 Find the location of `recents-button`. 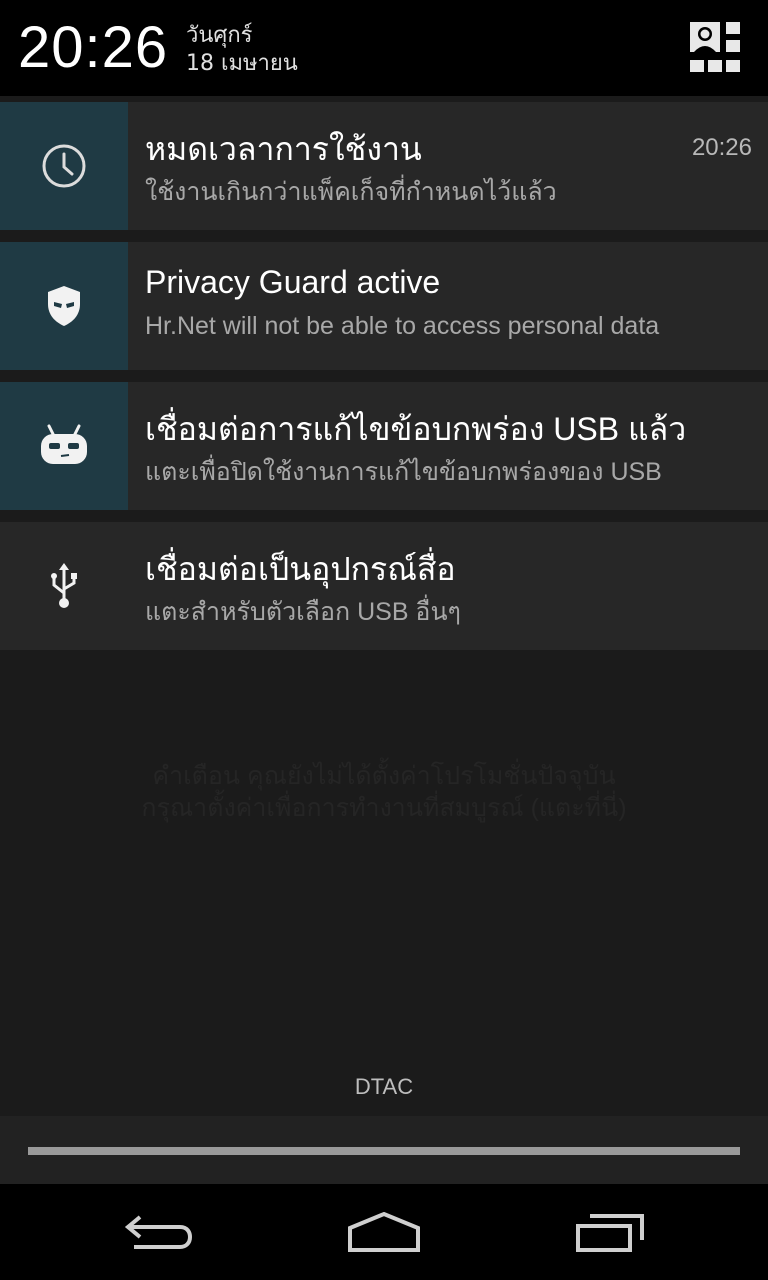

recents-button is located at coordinates (610, 1233).